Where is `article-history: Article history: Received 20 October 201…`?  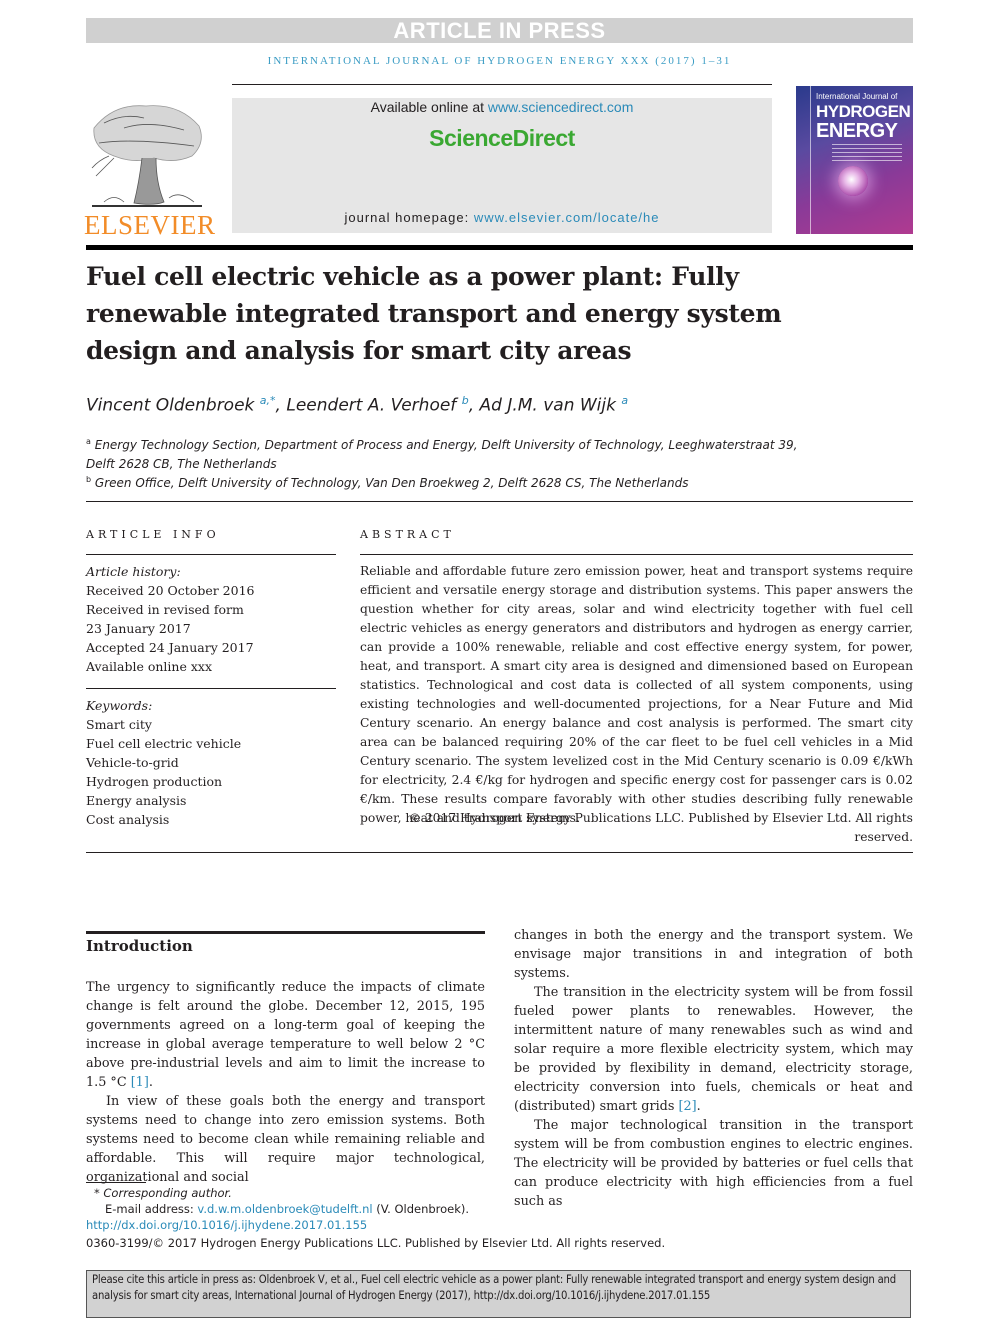
article-history: Article history: Received 20 October 201… is located at coordinates (211, 619).